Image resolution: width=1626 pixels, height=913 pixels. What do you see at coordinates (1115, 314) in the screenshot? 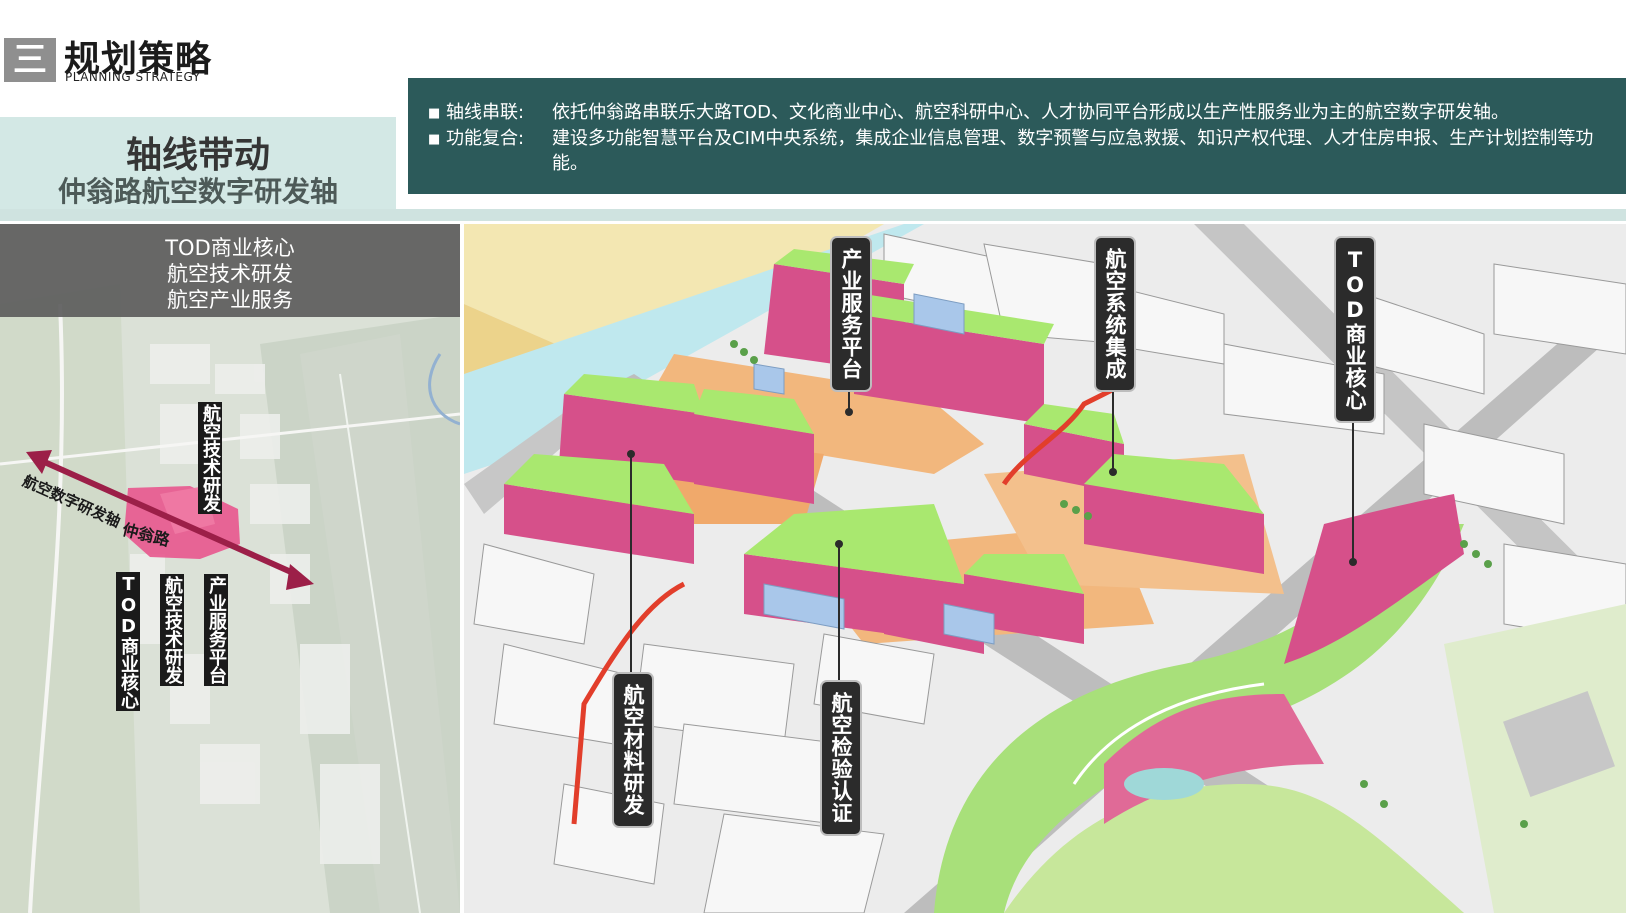
I see `label-system-integration: 航空系统集成` at bounding box center [1115, 314].